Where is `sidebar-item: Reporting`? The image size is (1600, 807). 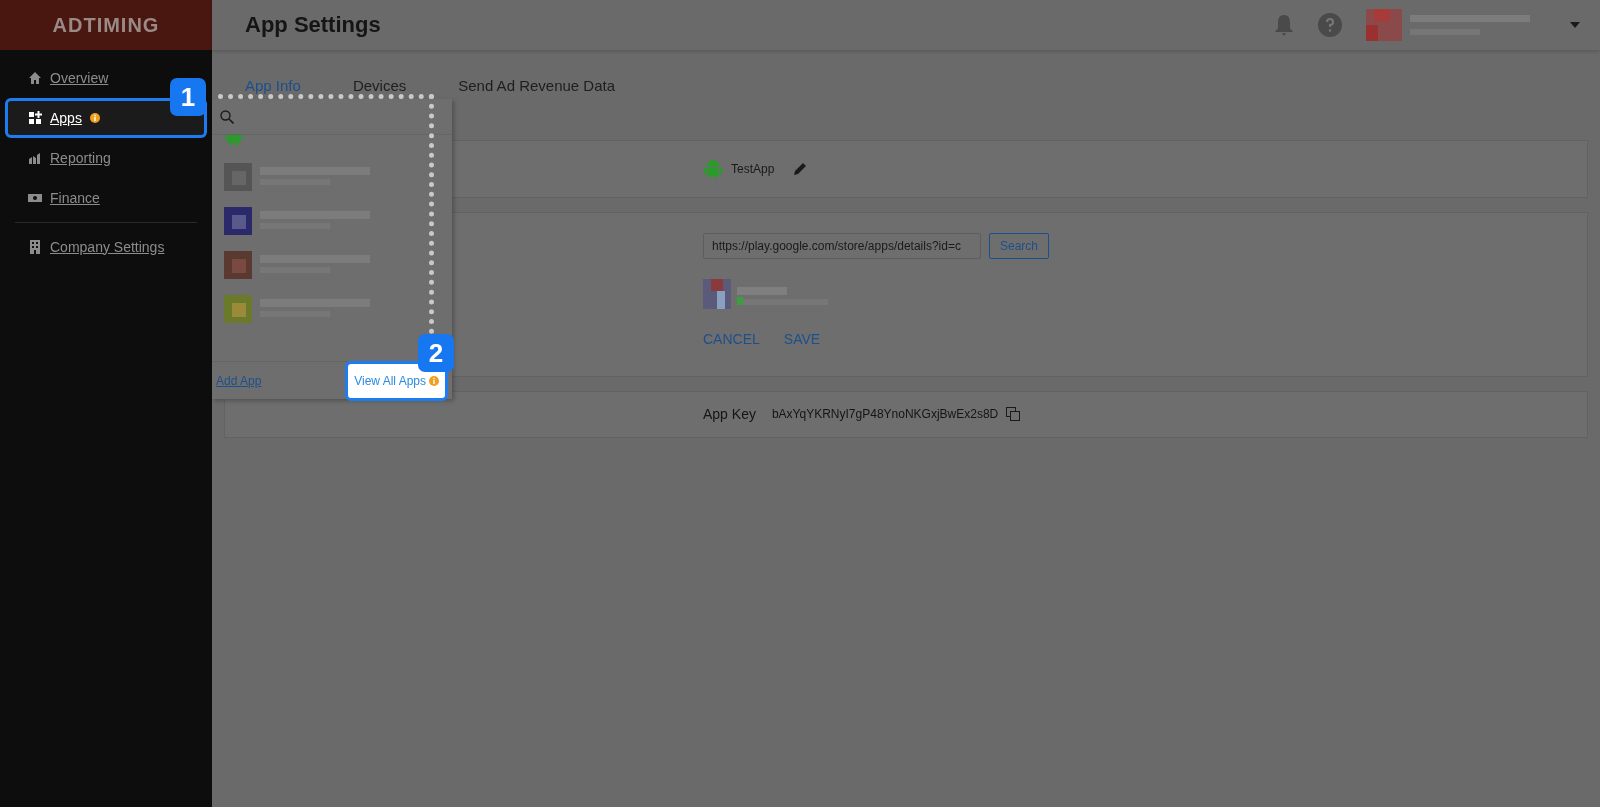 sidebar-item: Reporting is located at coordinates (65, 158).